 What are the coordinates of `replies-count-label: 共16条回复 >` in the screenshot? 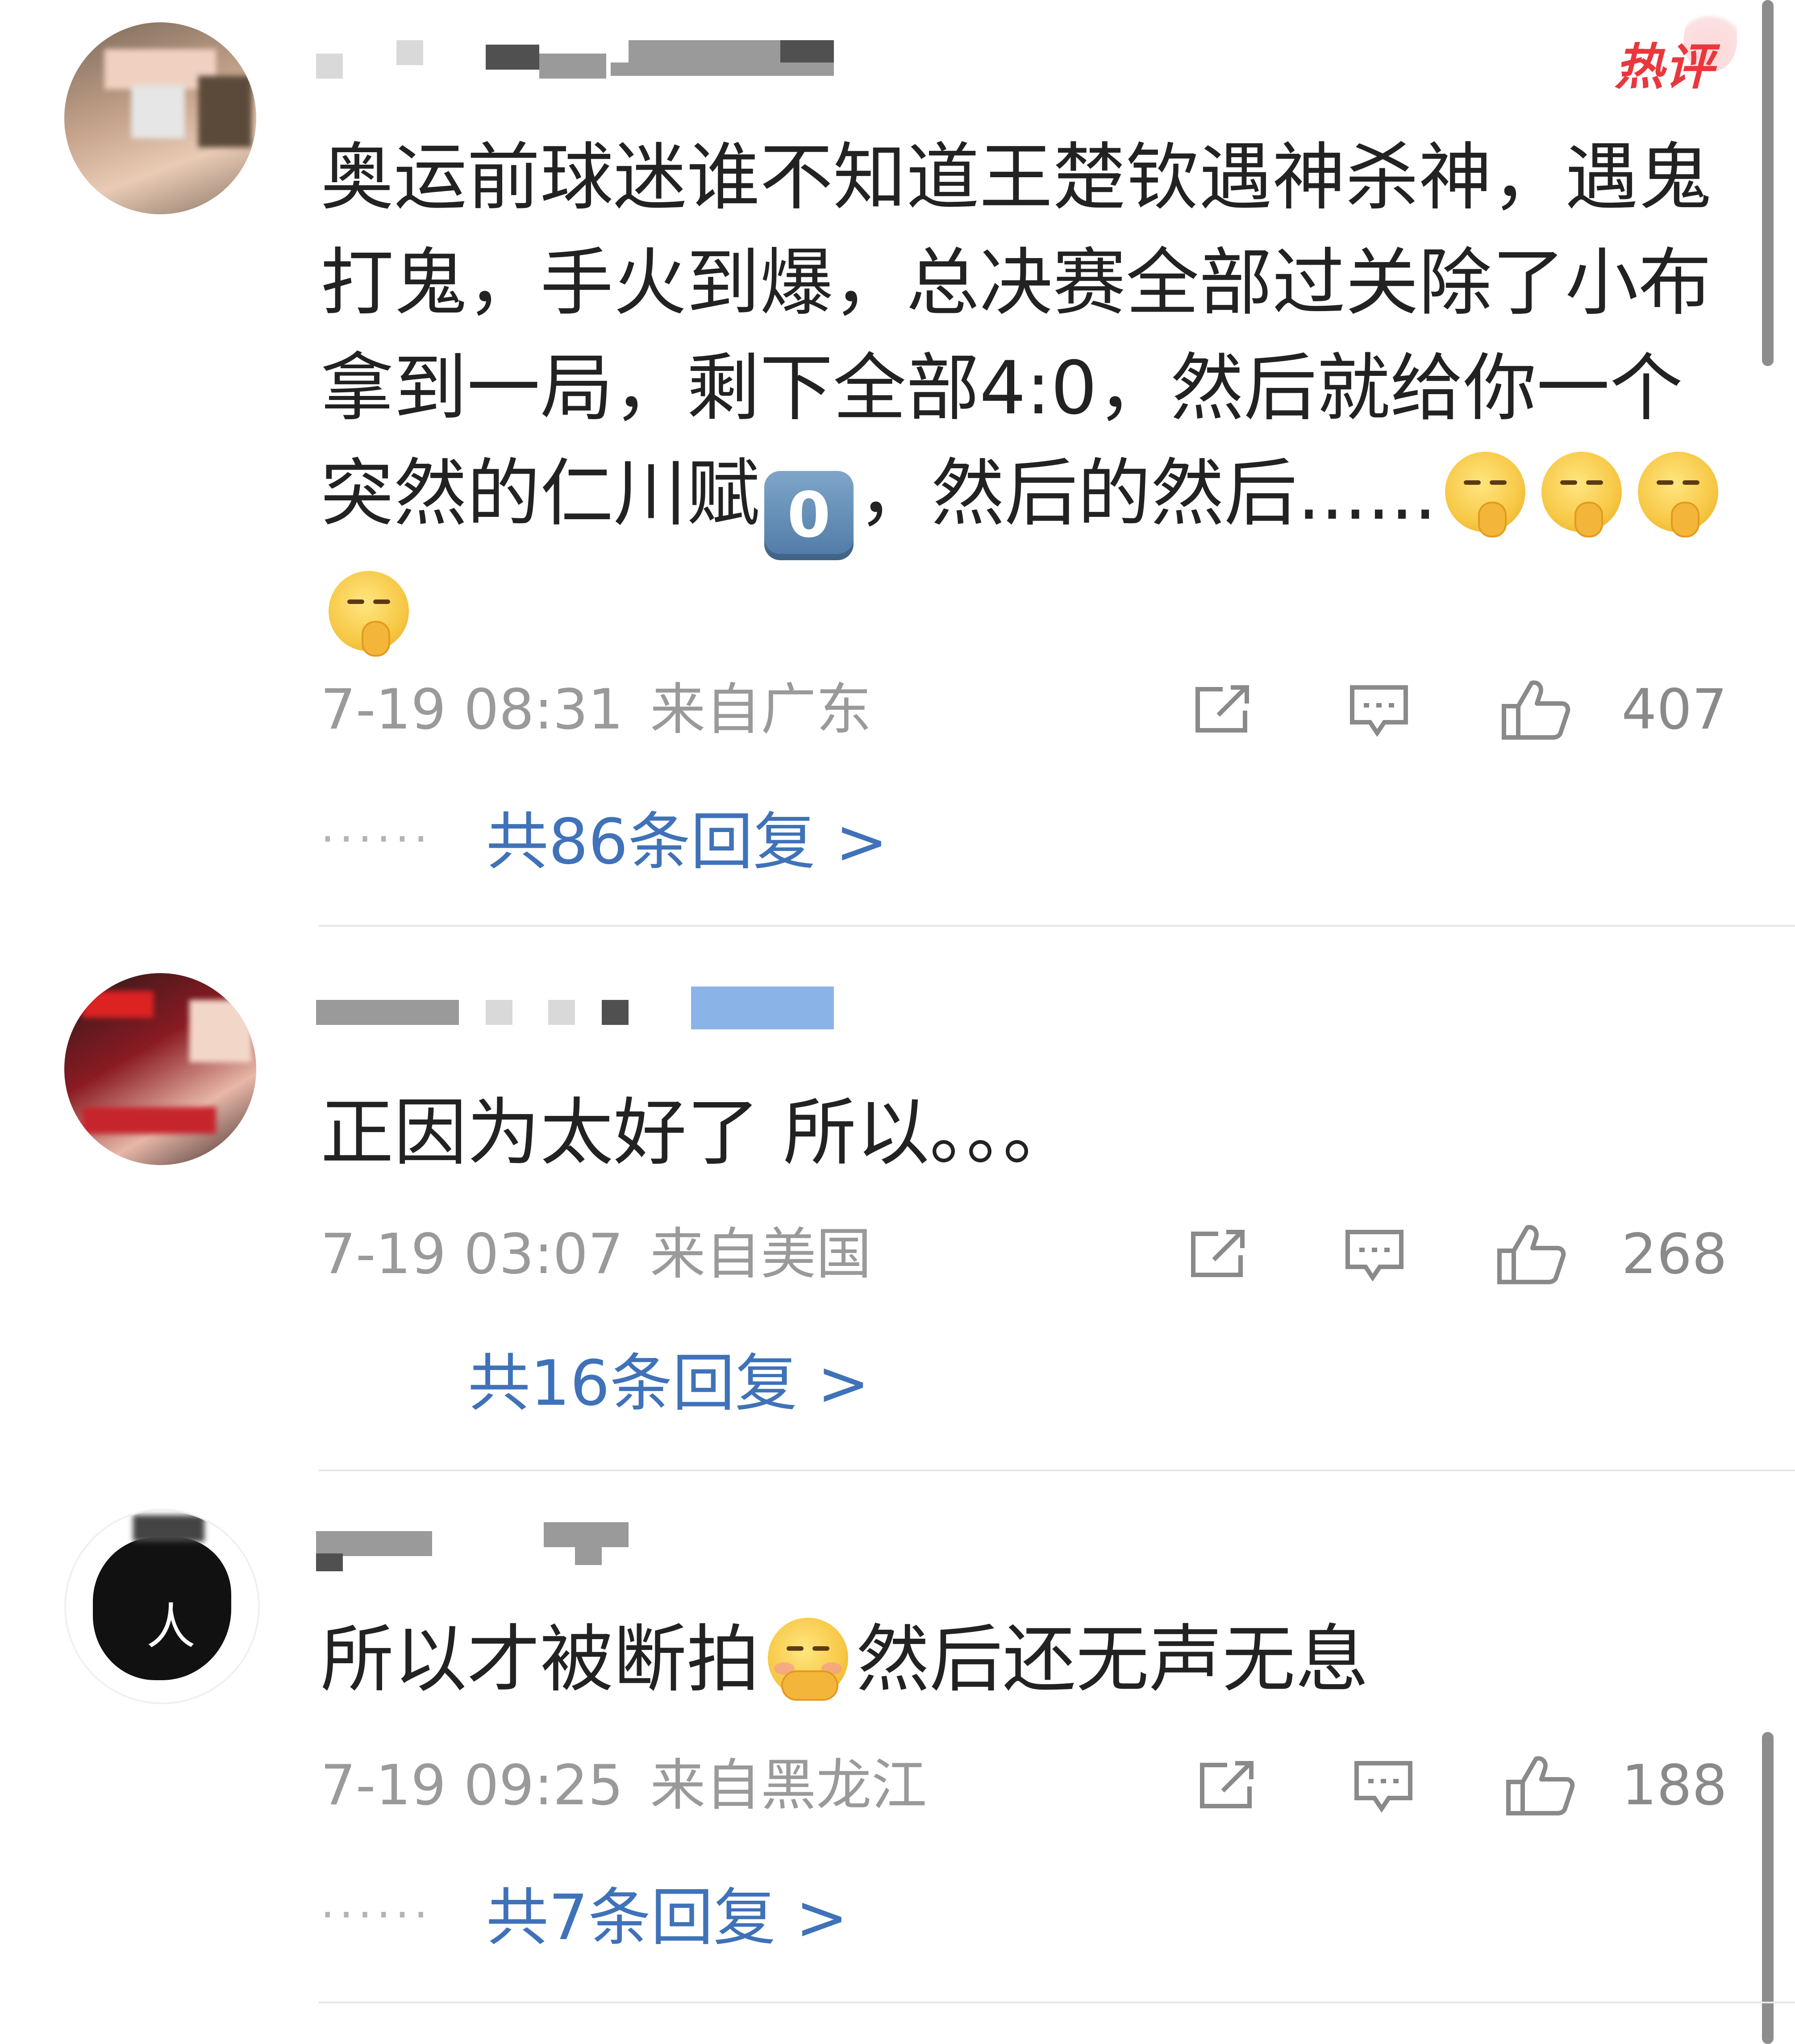 It's located at (669, 1383).